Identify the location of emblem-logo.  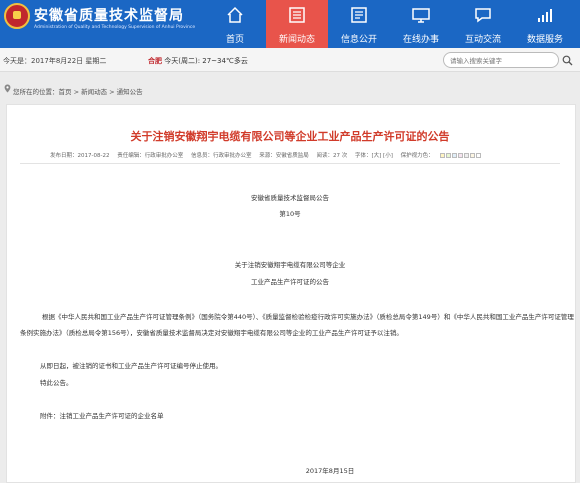
(17, 16).